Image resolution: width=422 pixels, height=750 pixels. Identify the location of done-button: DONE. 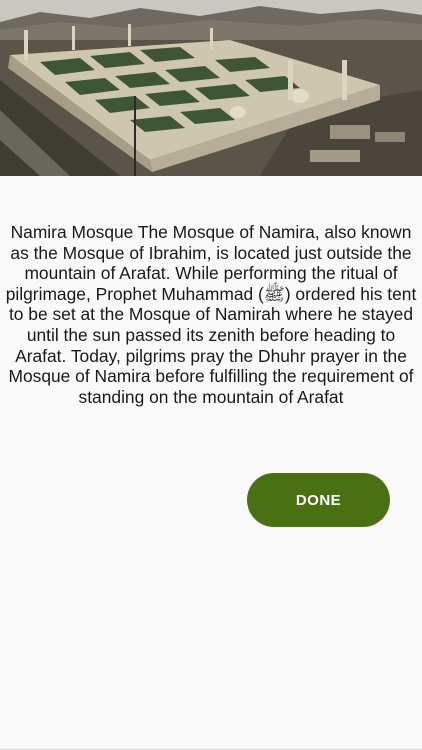
(318, 500).